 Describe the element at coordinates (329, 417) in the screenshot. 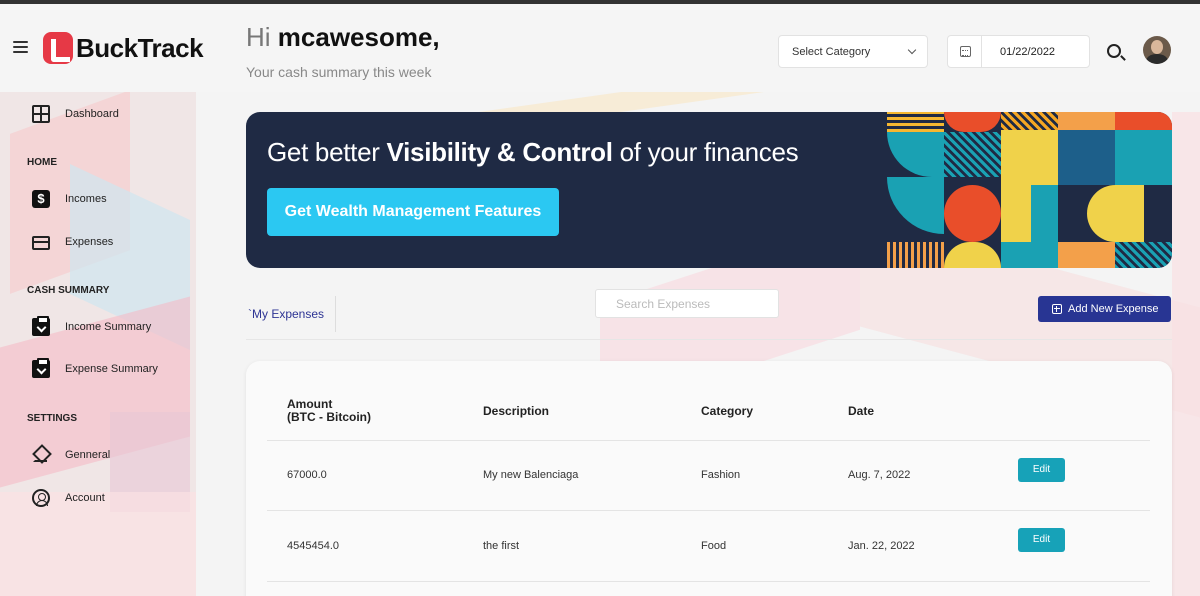

I see `column-header-amount-line2: (BTC - Bitcoin)` at that location.